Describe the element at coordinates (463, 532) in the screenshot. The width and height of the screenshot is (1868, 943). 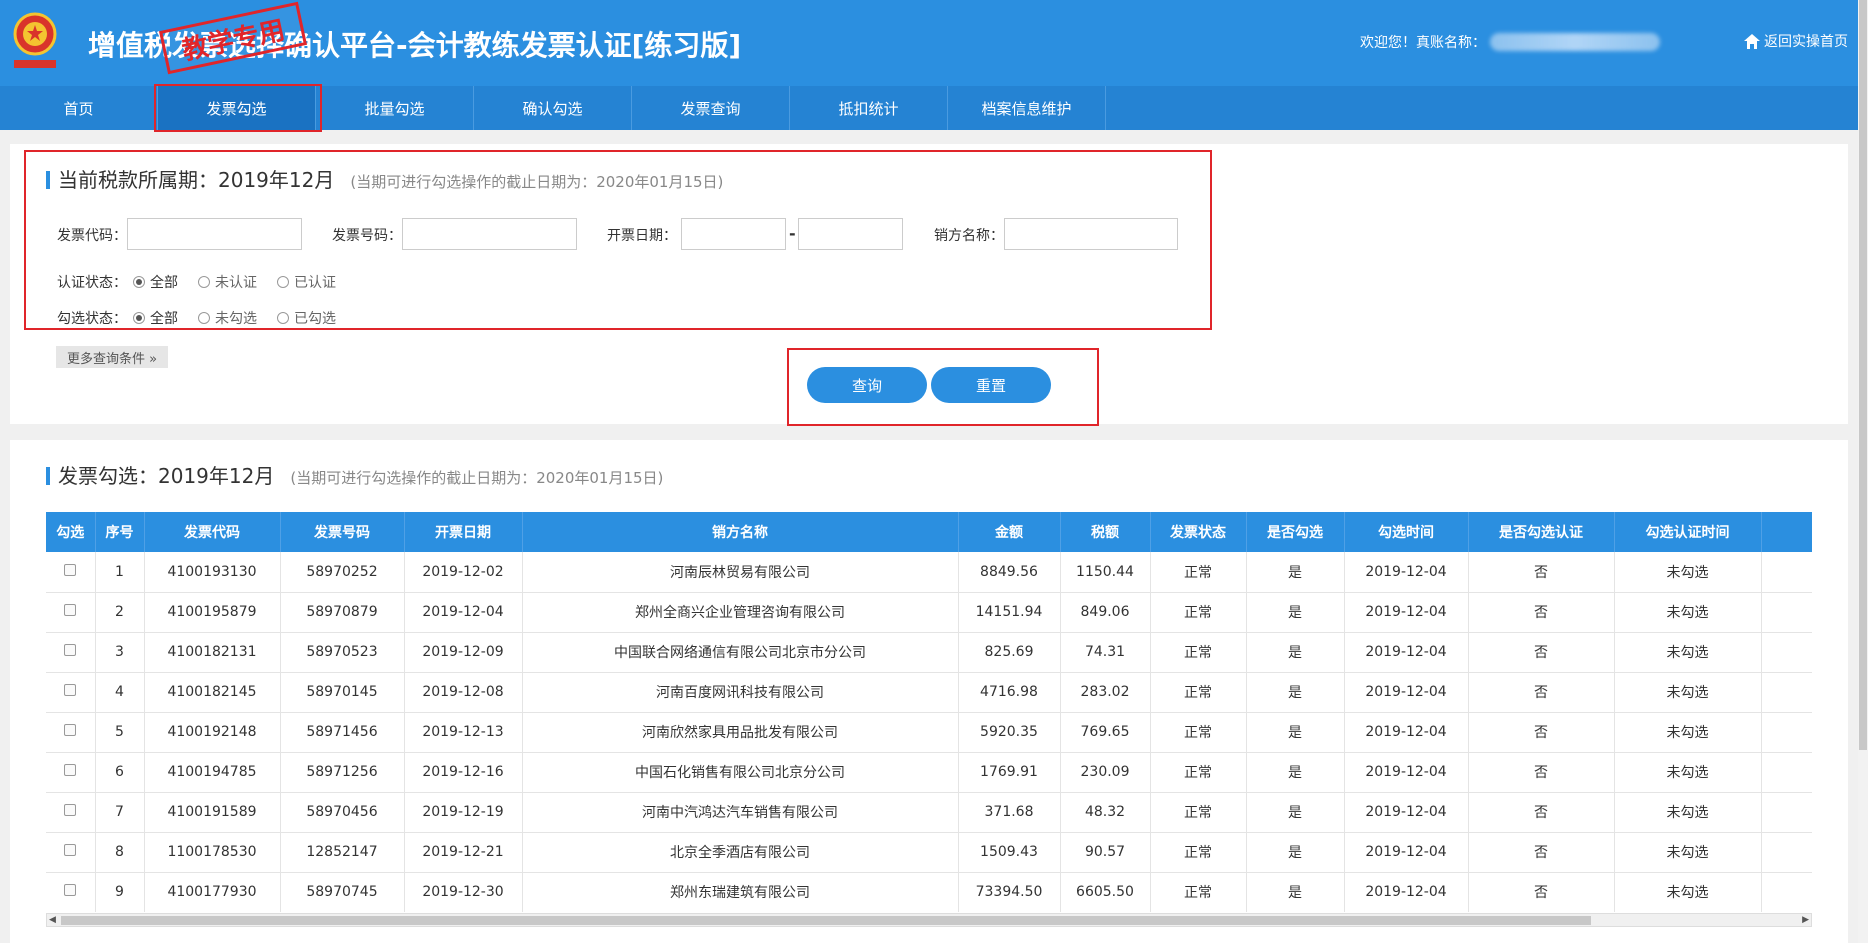
I see `column-header: 开票日期` at that location.